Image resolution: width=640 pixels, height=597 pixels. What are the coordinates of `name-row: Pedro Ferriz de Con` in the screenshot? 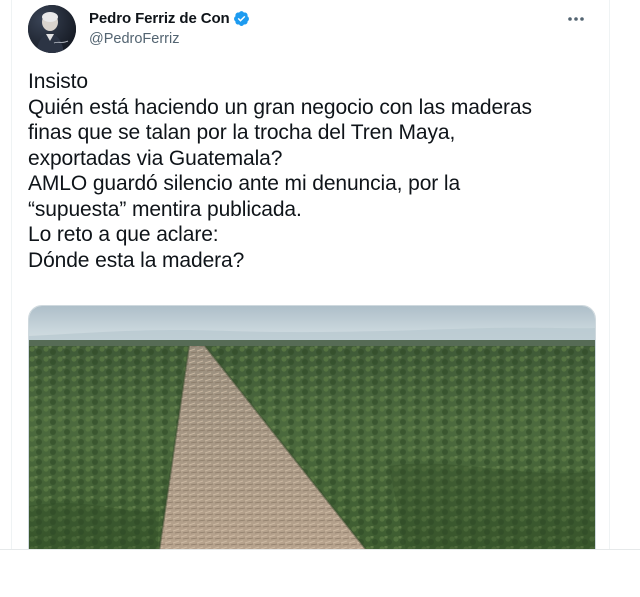 It's located at (169, 18).